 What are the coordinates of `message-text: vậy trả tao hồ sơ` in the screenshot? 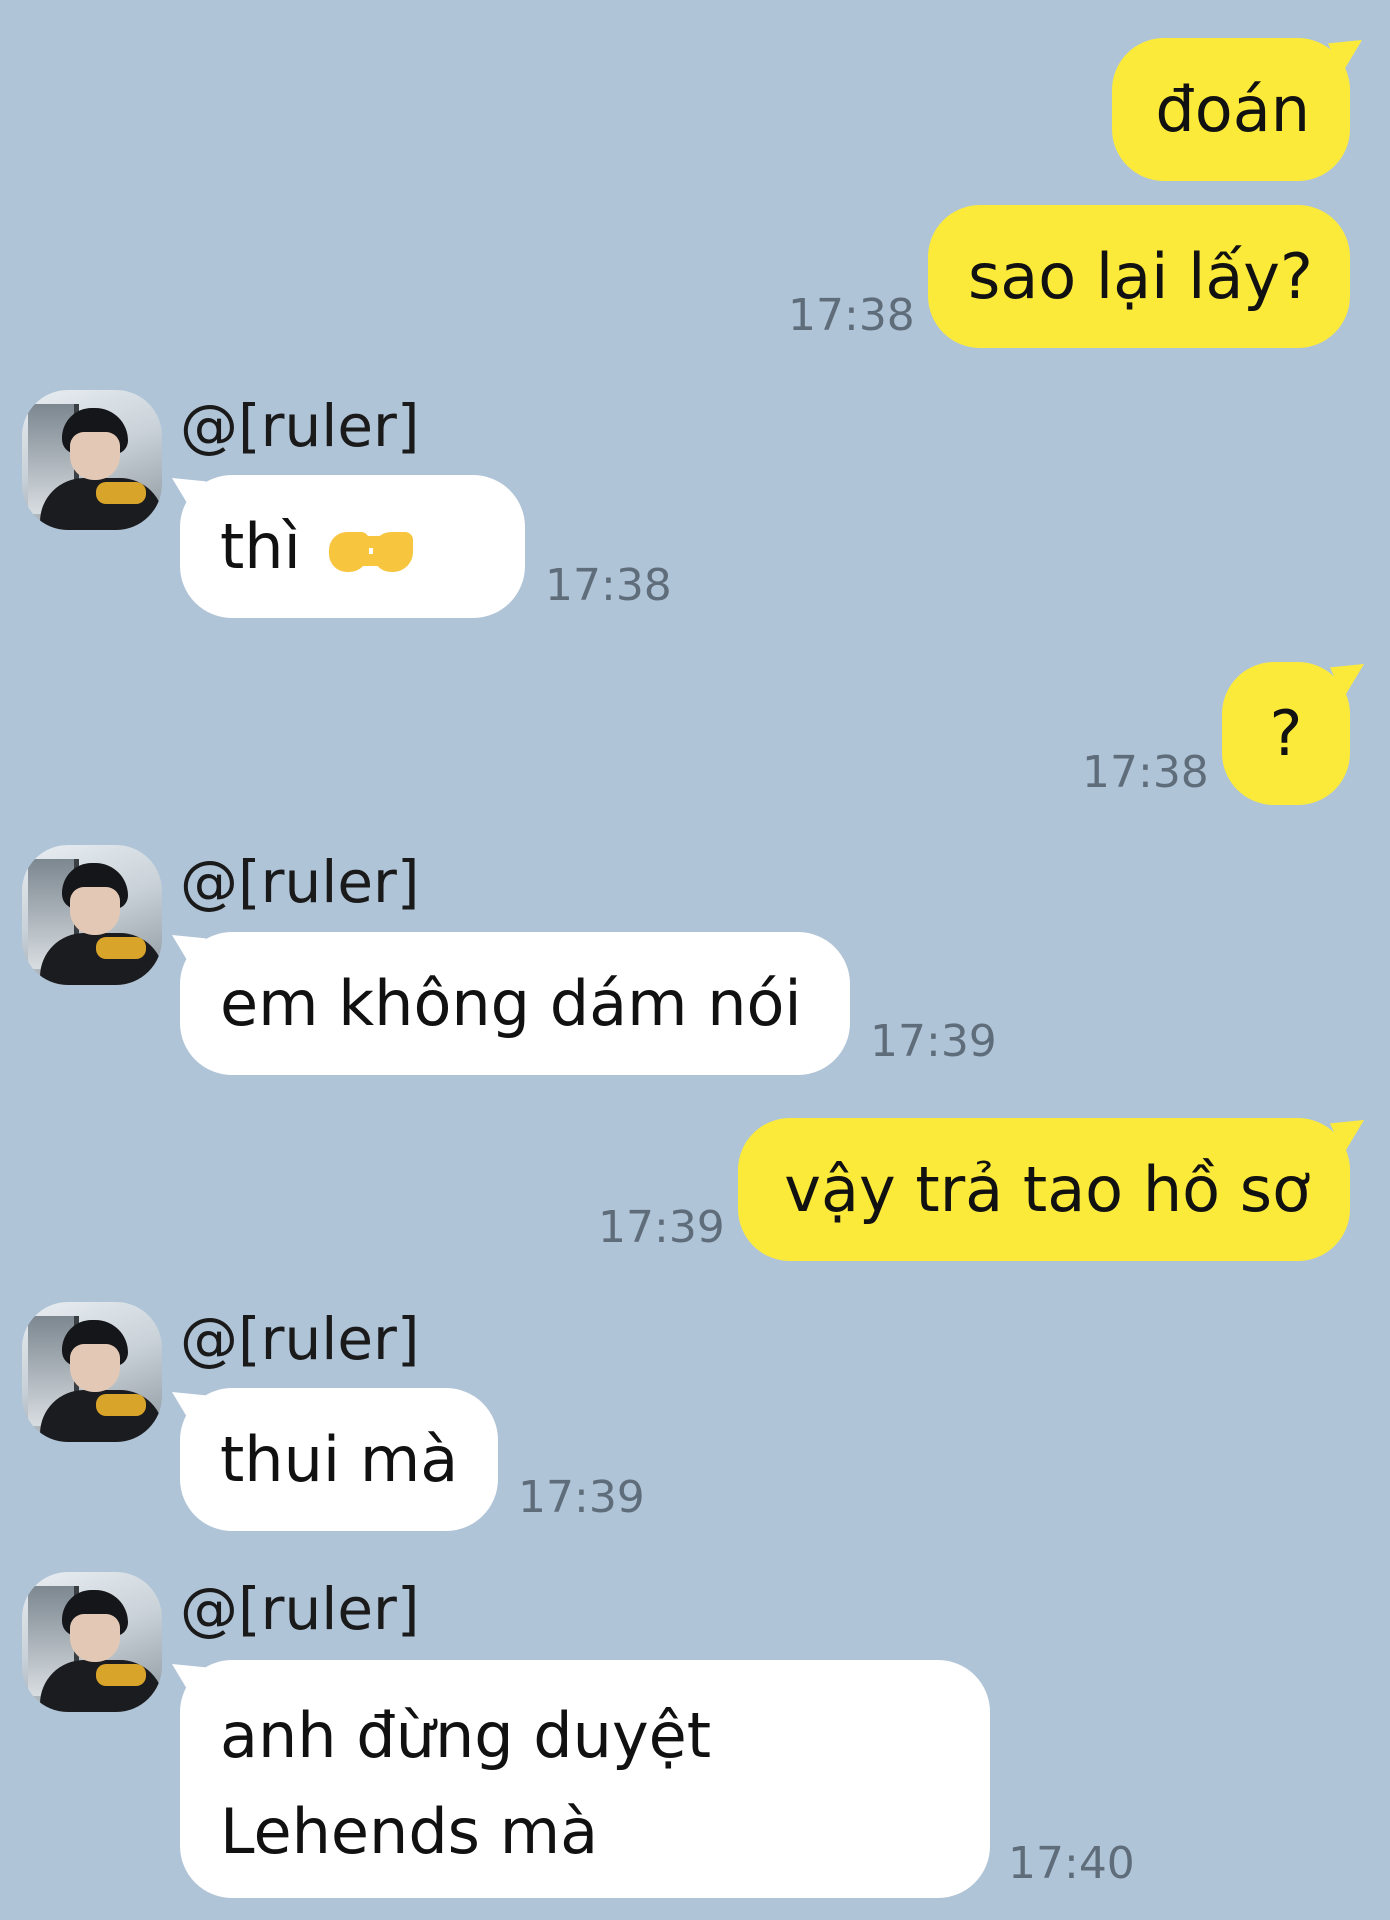 It's located at (1047, 1189).